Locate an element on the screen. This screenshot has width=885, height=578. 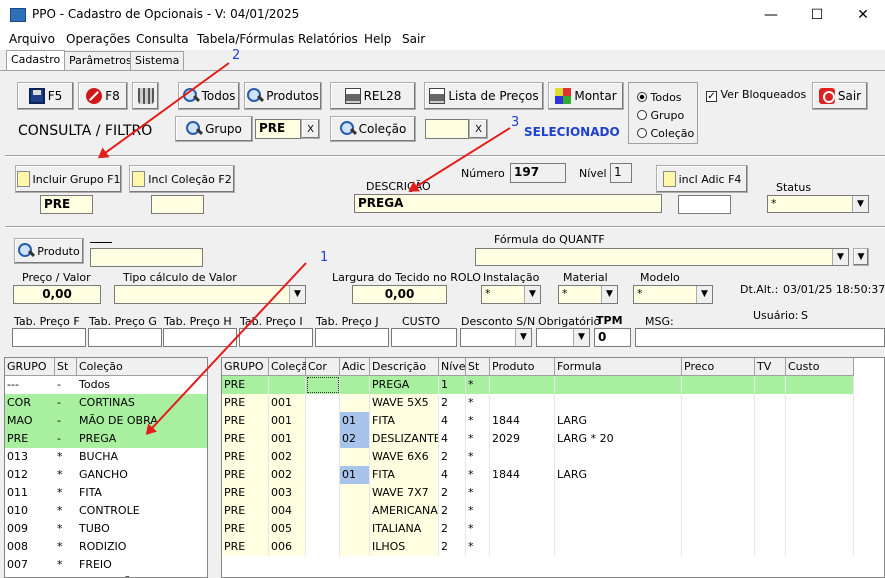
msg-input is located at coordinates (760, 337).